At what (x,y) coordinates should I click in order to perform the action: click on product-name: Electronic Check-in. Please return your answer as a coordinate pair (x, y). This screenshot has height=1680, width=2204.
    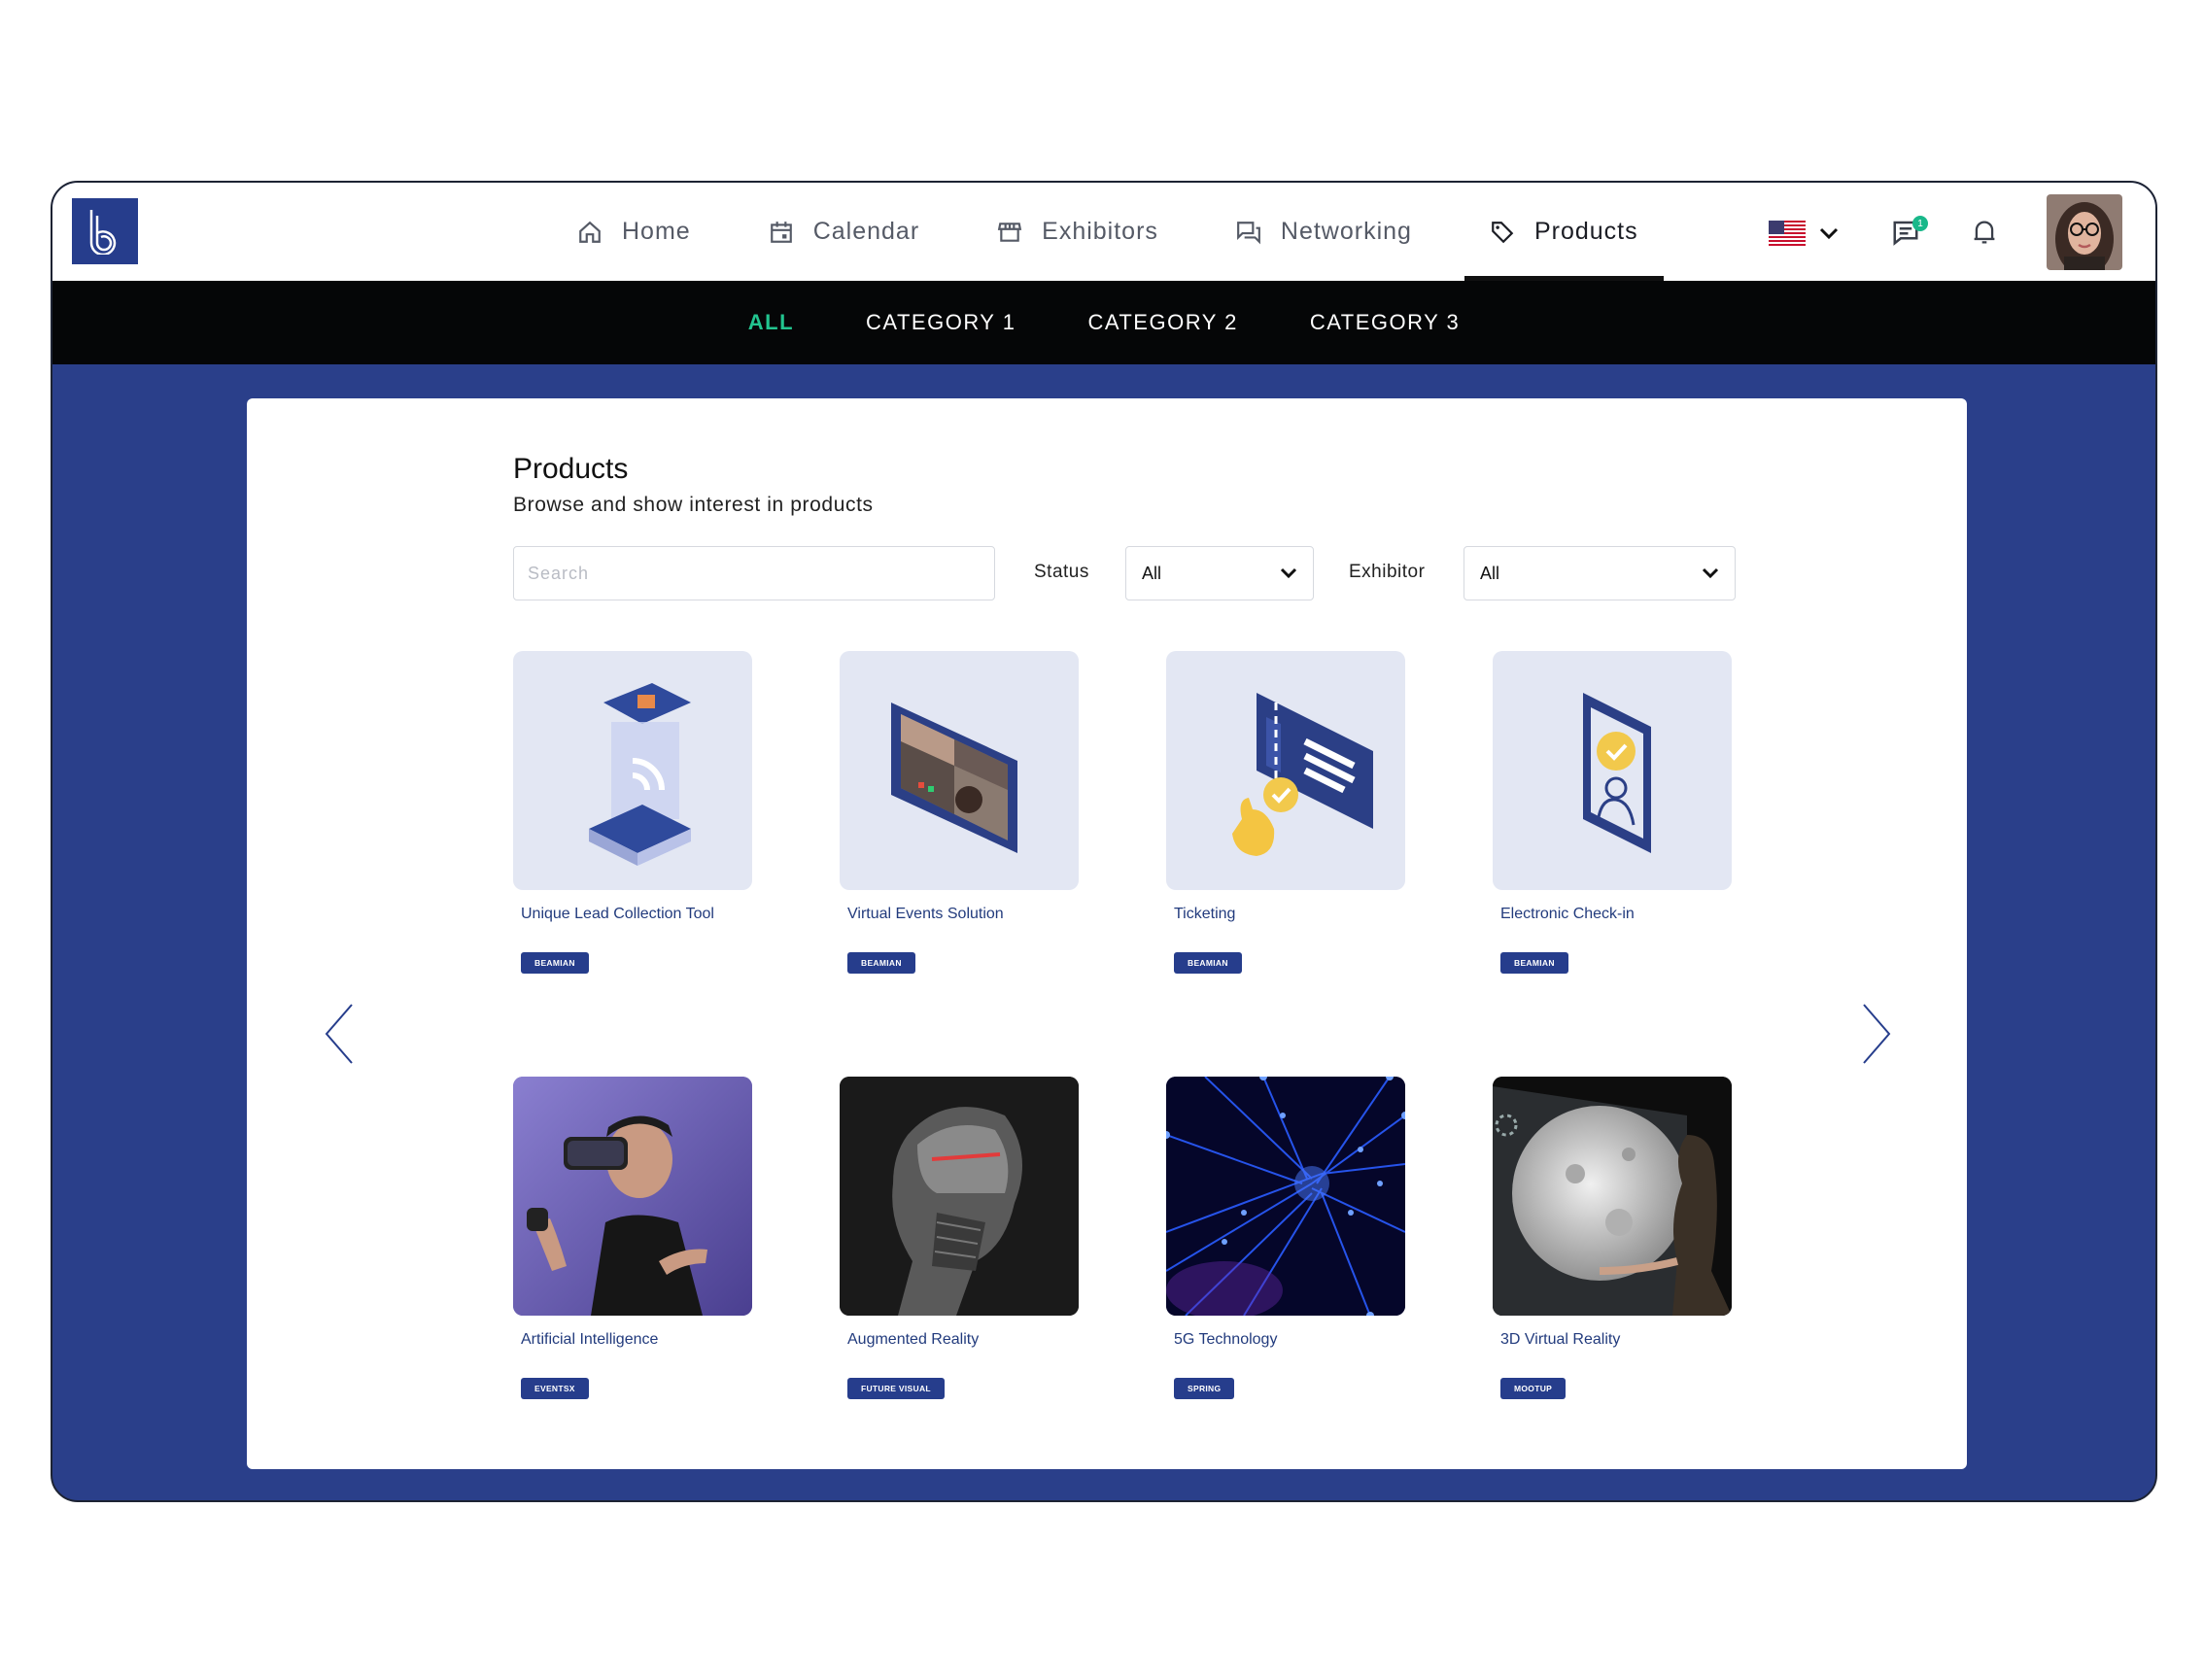
    Looking at the image, I should click on (1567, 914).